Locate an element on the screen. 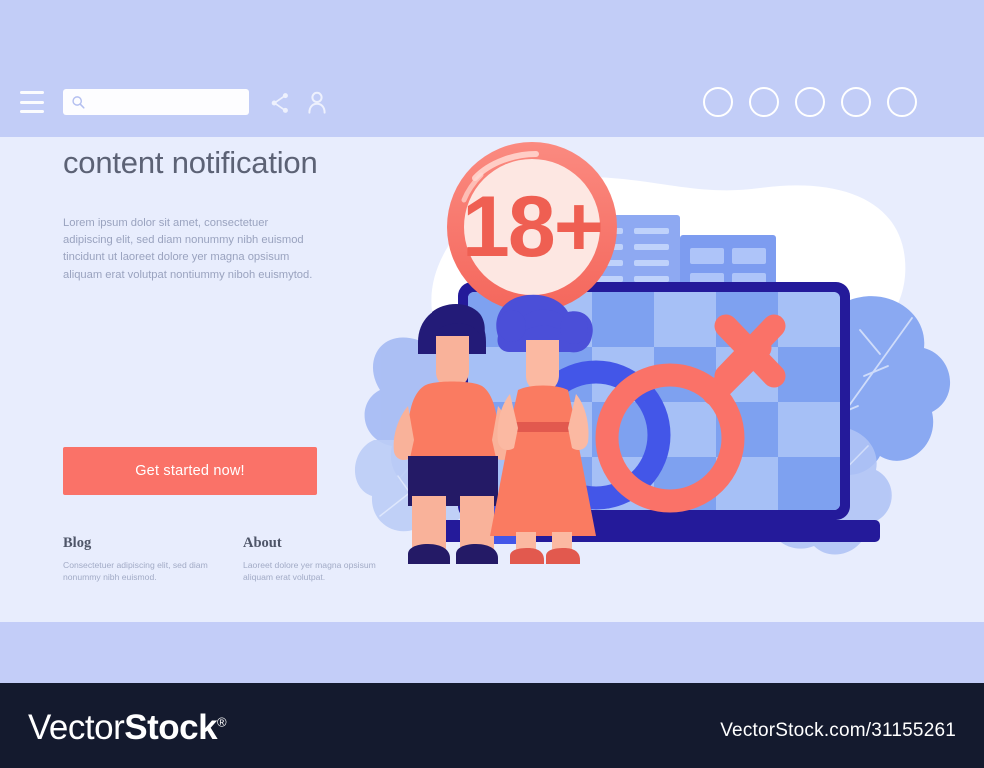 The width and height of the screenshot is (984, 768). link-heading-blog: Blog is located at coordinates (143, 543).